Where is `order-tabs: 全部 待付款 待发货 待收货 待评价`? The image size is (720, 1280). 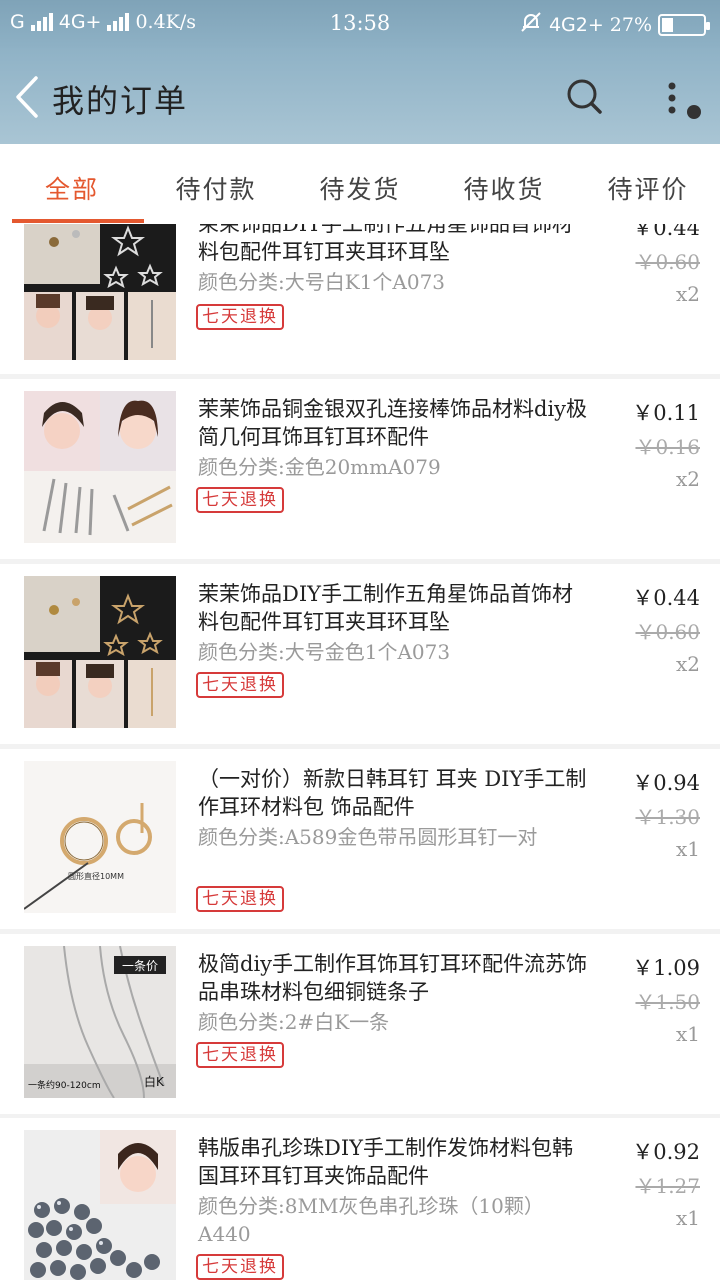
order-tabs: 全部 待付款 待发货 待收货 待评价 is located at coordinates (360, 184).